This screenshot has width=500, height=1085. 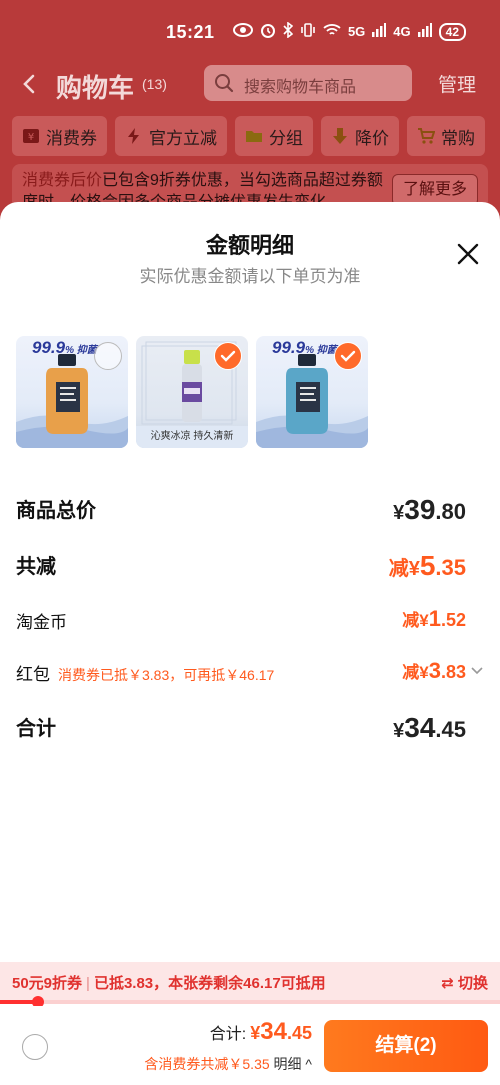 What do you see at coordinates (242, 31) in the screenshot?
I see `eye-icon` at bounding box center [242, 31].